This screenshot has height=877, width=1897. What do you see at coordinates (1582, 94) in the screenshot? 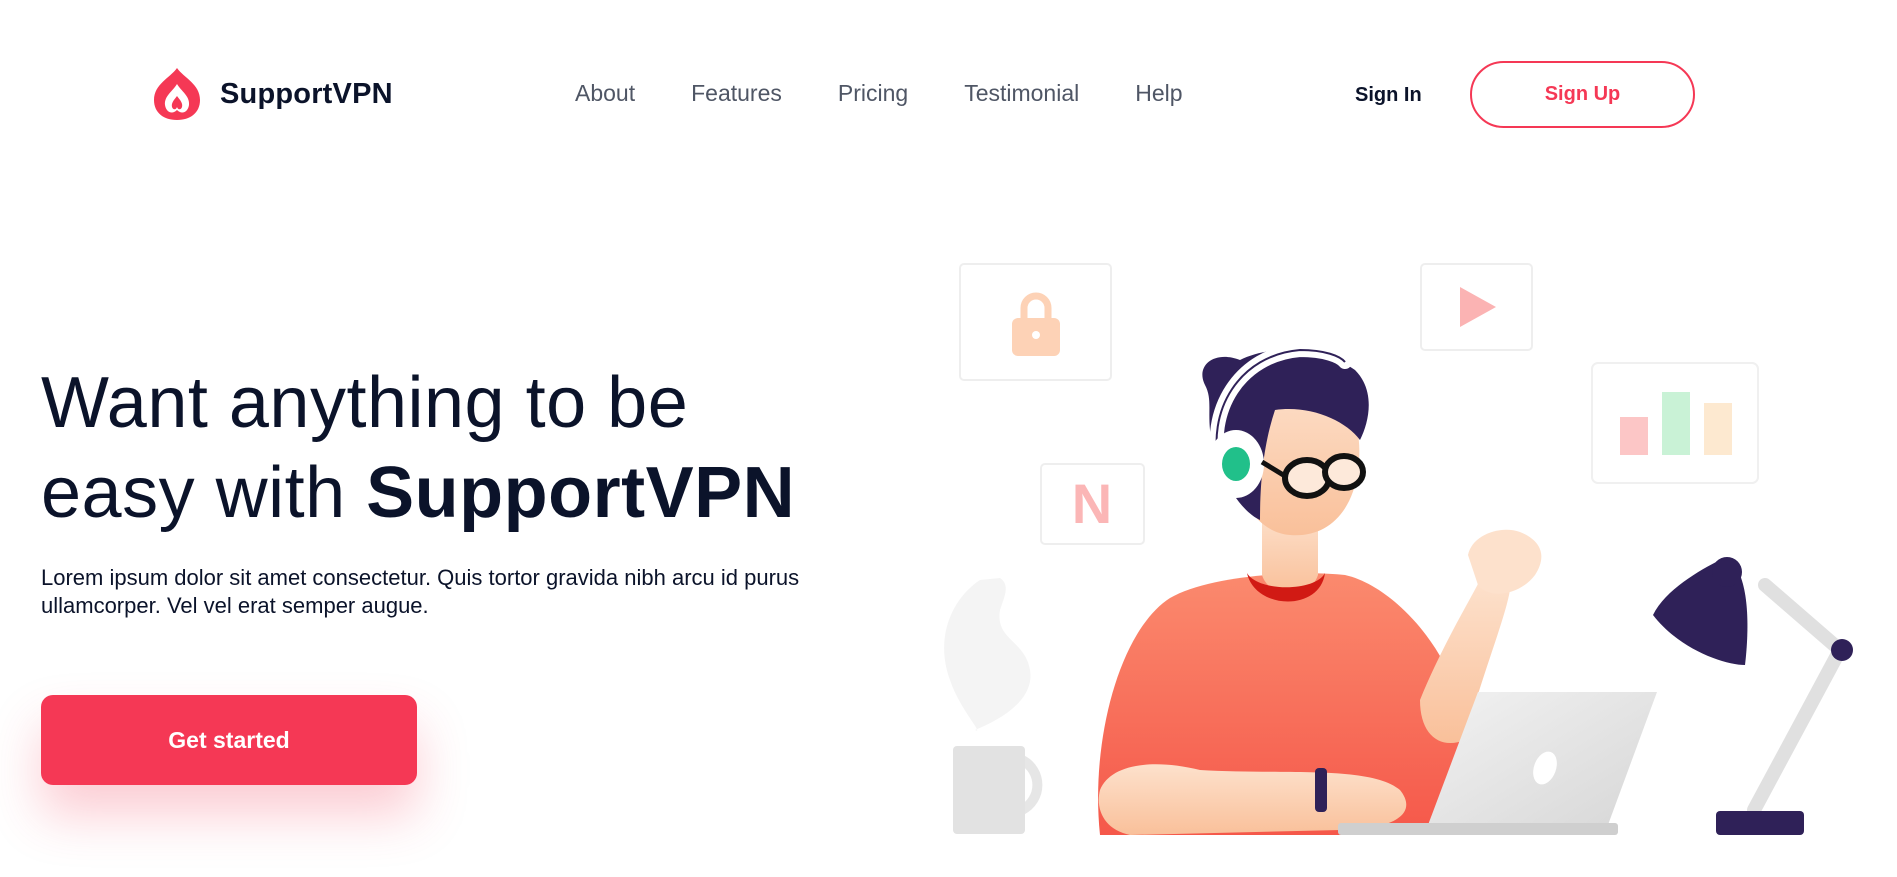
I see `sign-up-button: Sign Up` at bounding box center [1582, 94].